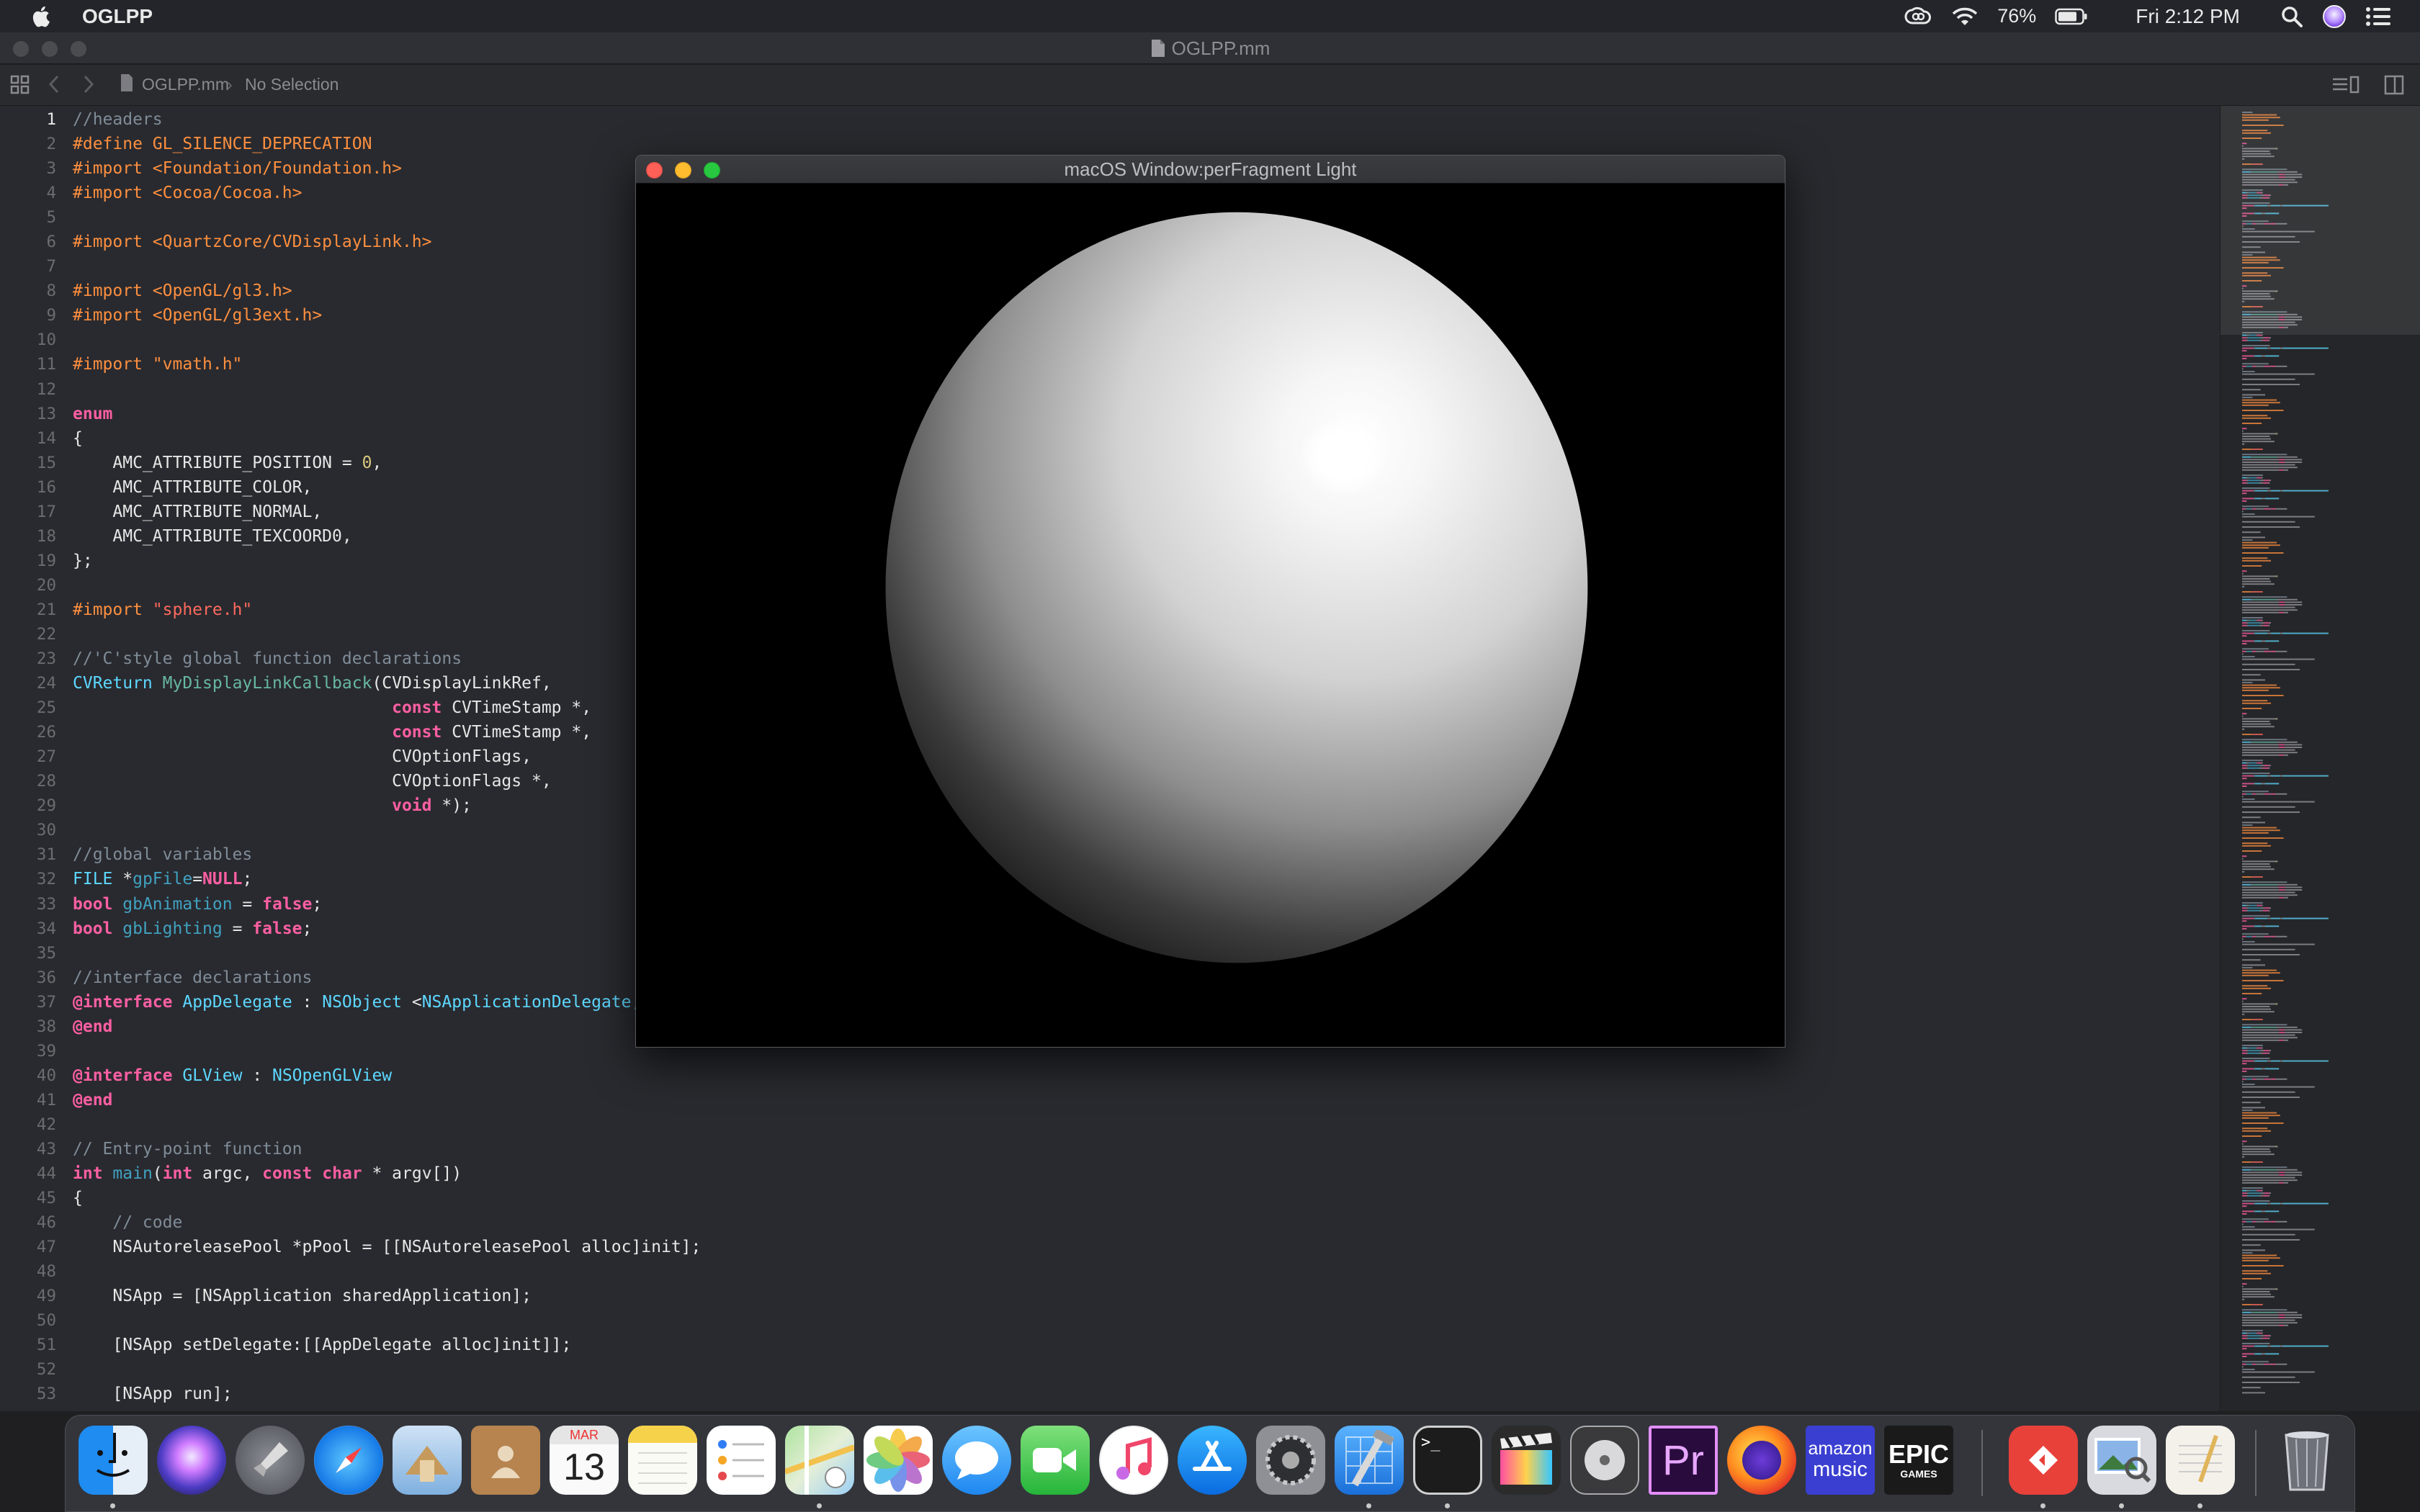 This screenshot has height=1512, width=2420. I want to click on reminders-icon, so click(741, 1460).